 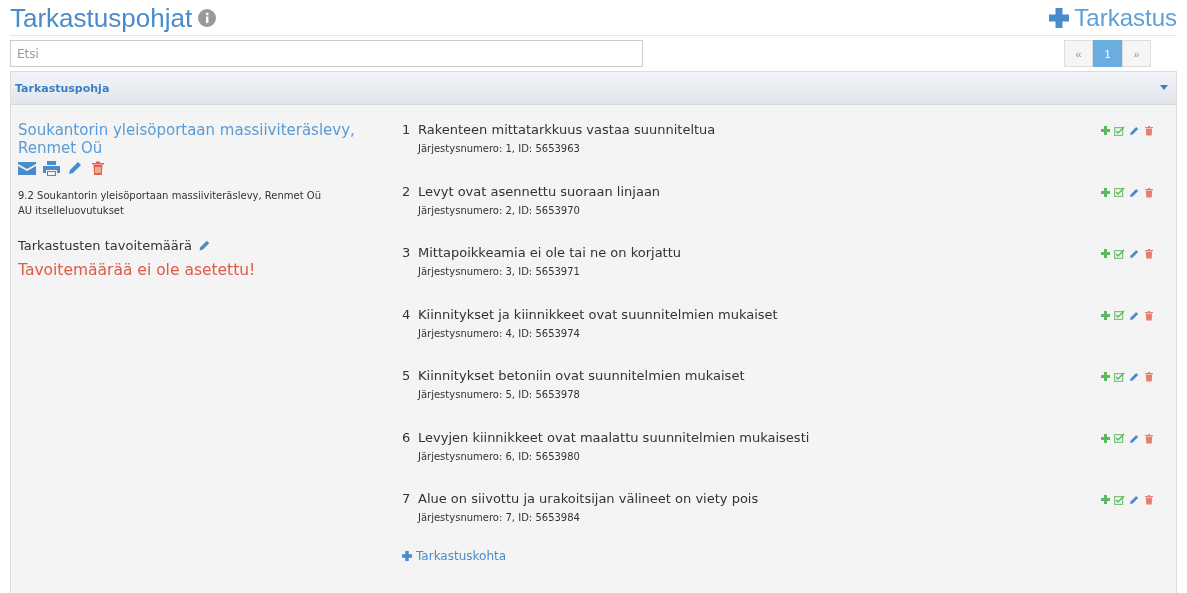 What do you see at coordinates (614, 437) in the screenshot?
I see `item-title: Levyjen kiinnikkeet ovat maalattu suunnitelmien mukaisesti` at bounding box center [614, 437].